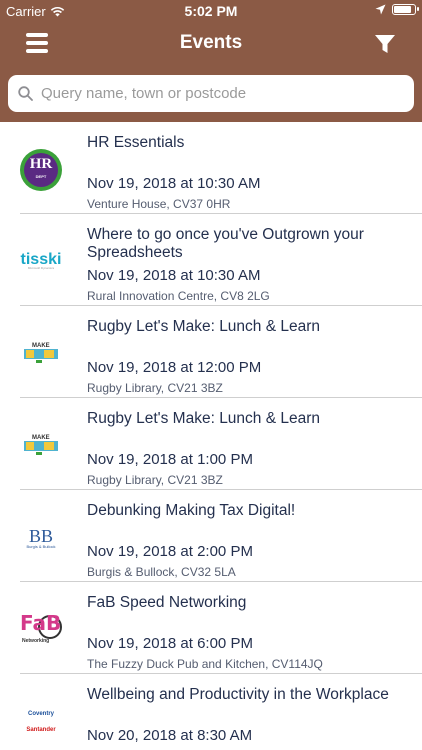 This screenshot has width=422, height=750. I want to click on event-title: Debunking Making Tax Digital!, so click(191, 510).